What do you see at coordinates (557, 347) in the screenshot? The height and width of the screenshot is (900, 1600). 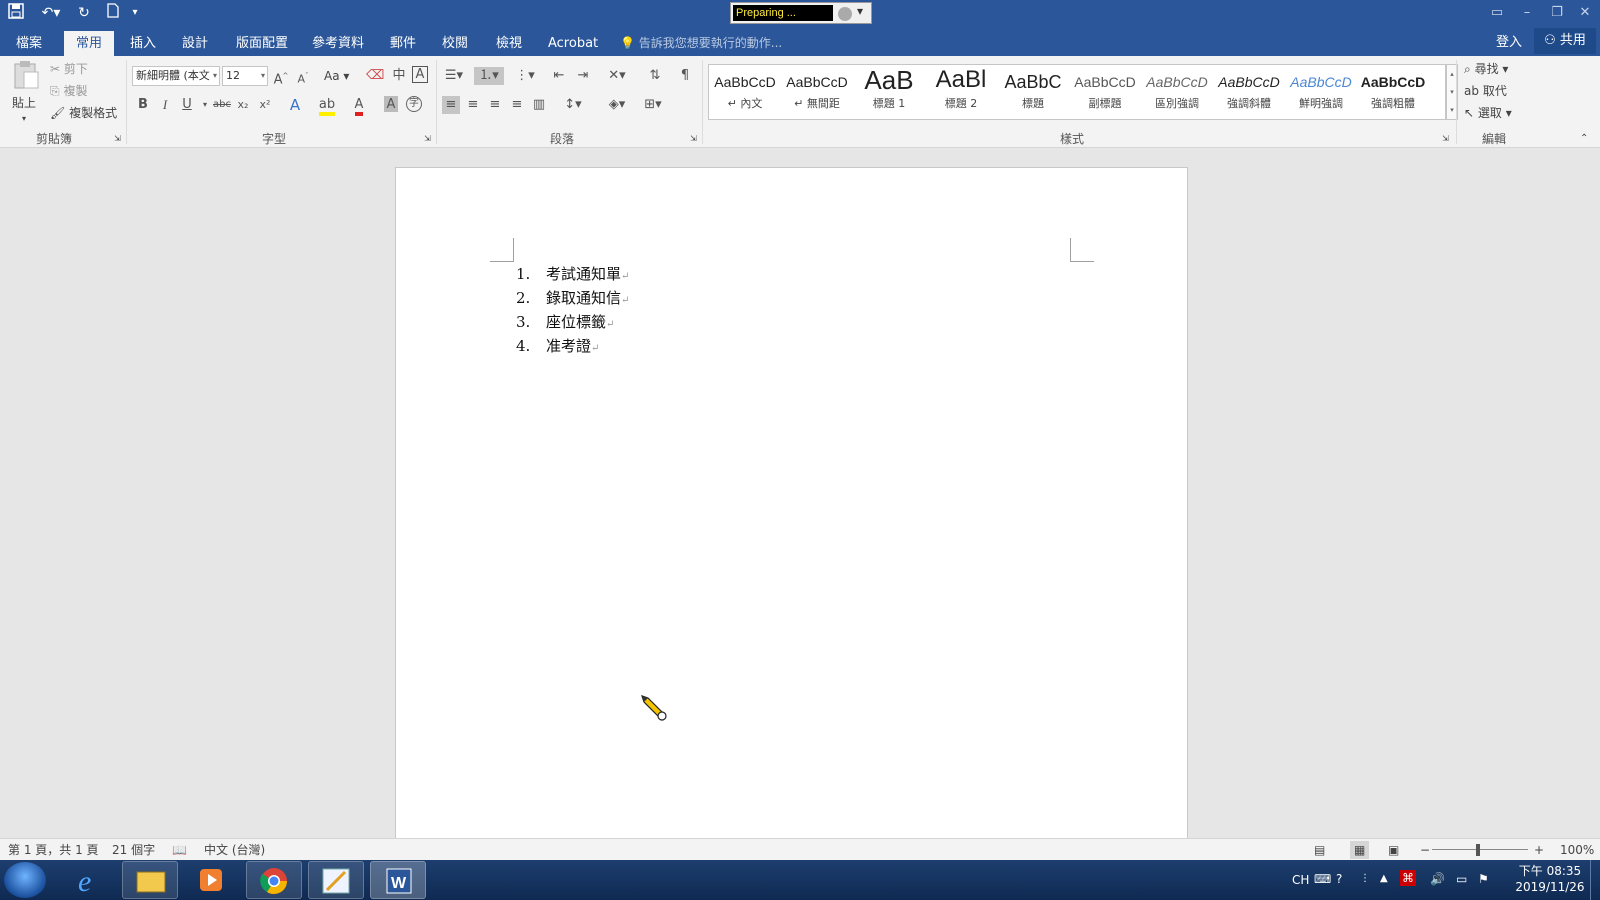 I see `list-item: 4. 准考證↵` at bounding box center [557, 347].